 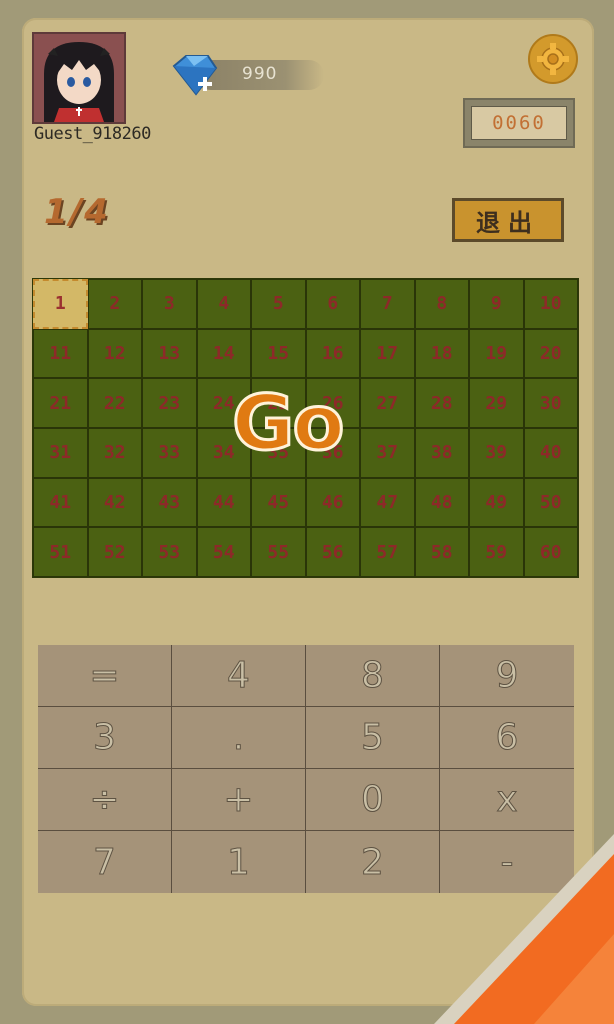 What do you see at coordinates (105, 800) in the screenshot?
I see `keypad-key: ÷` at bounding box center [105, 800].